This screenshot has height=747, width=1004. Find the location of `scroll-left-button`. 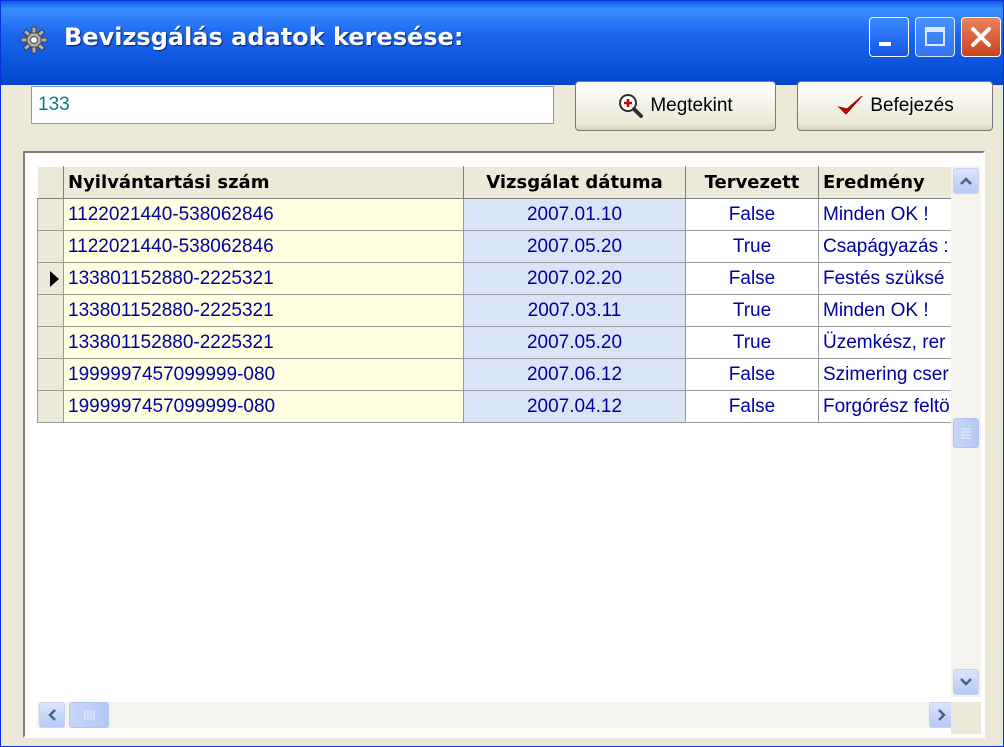

scroll-left-button is located at coordinates (52, 715).